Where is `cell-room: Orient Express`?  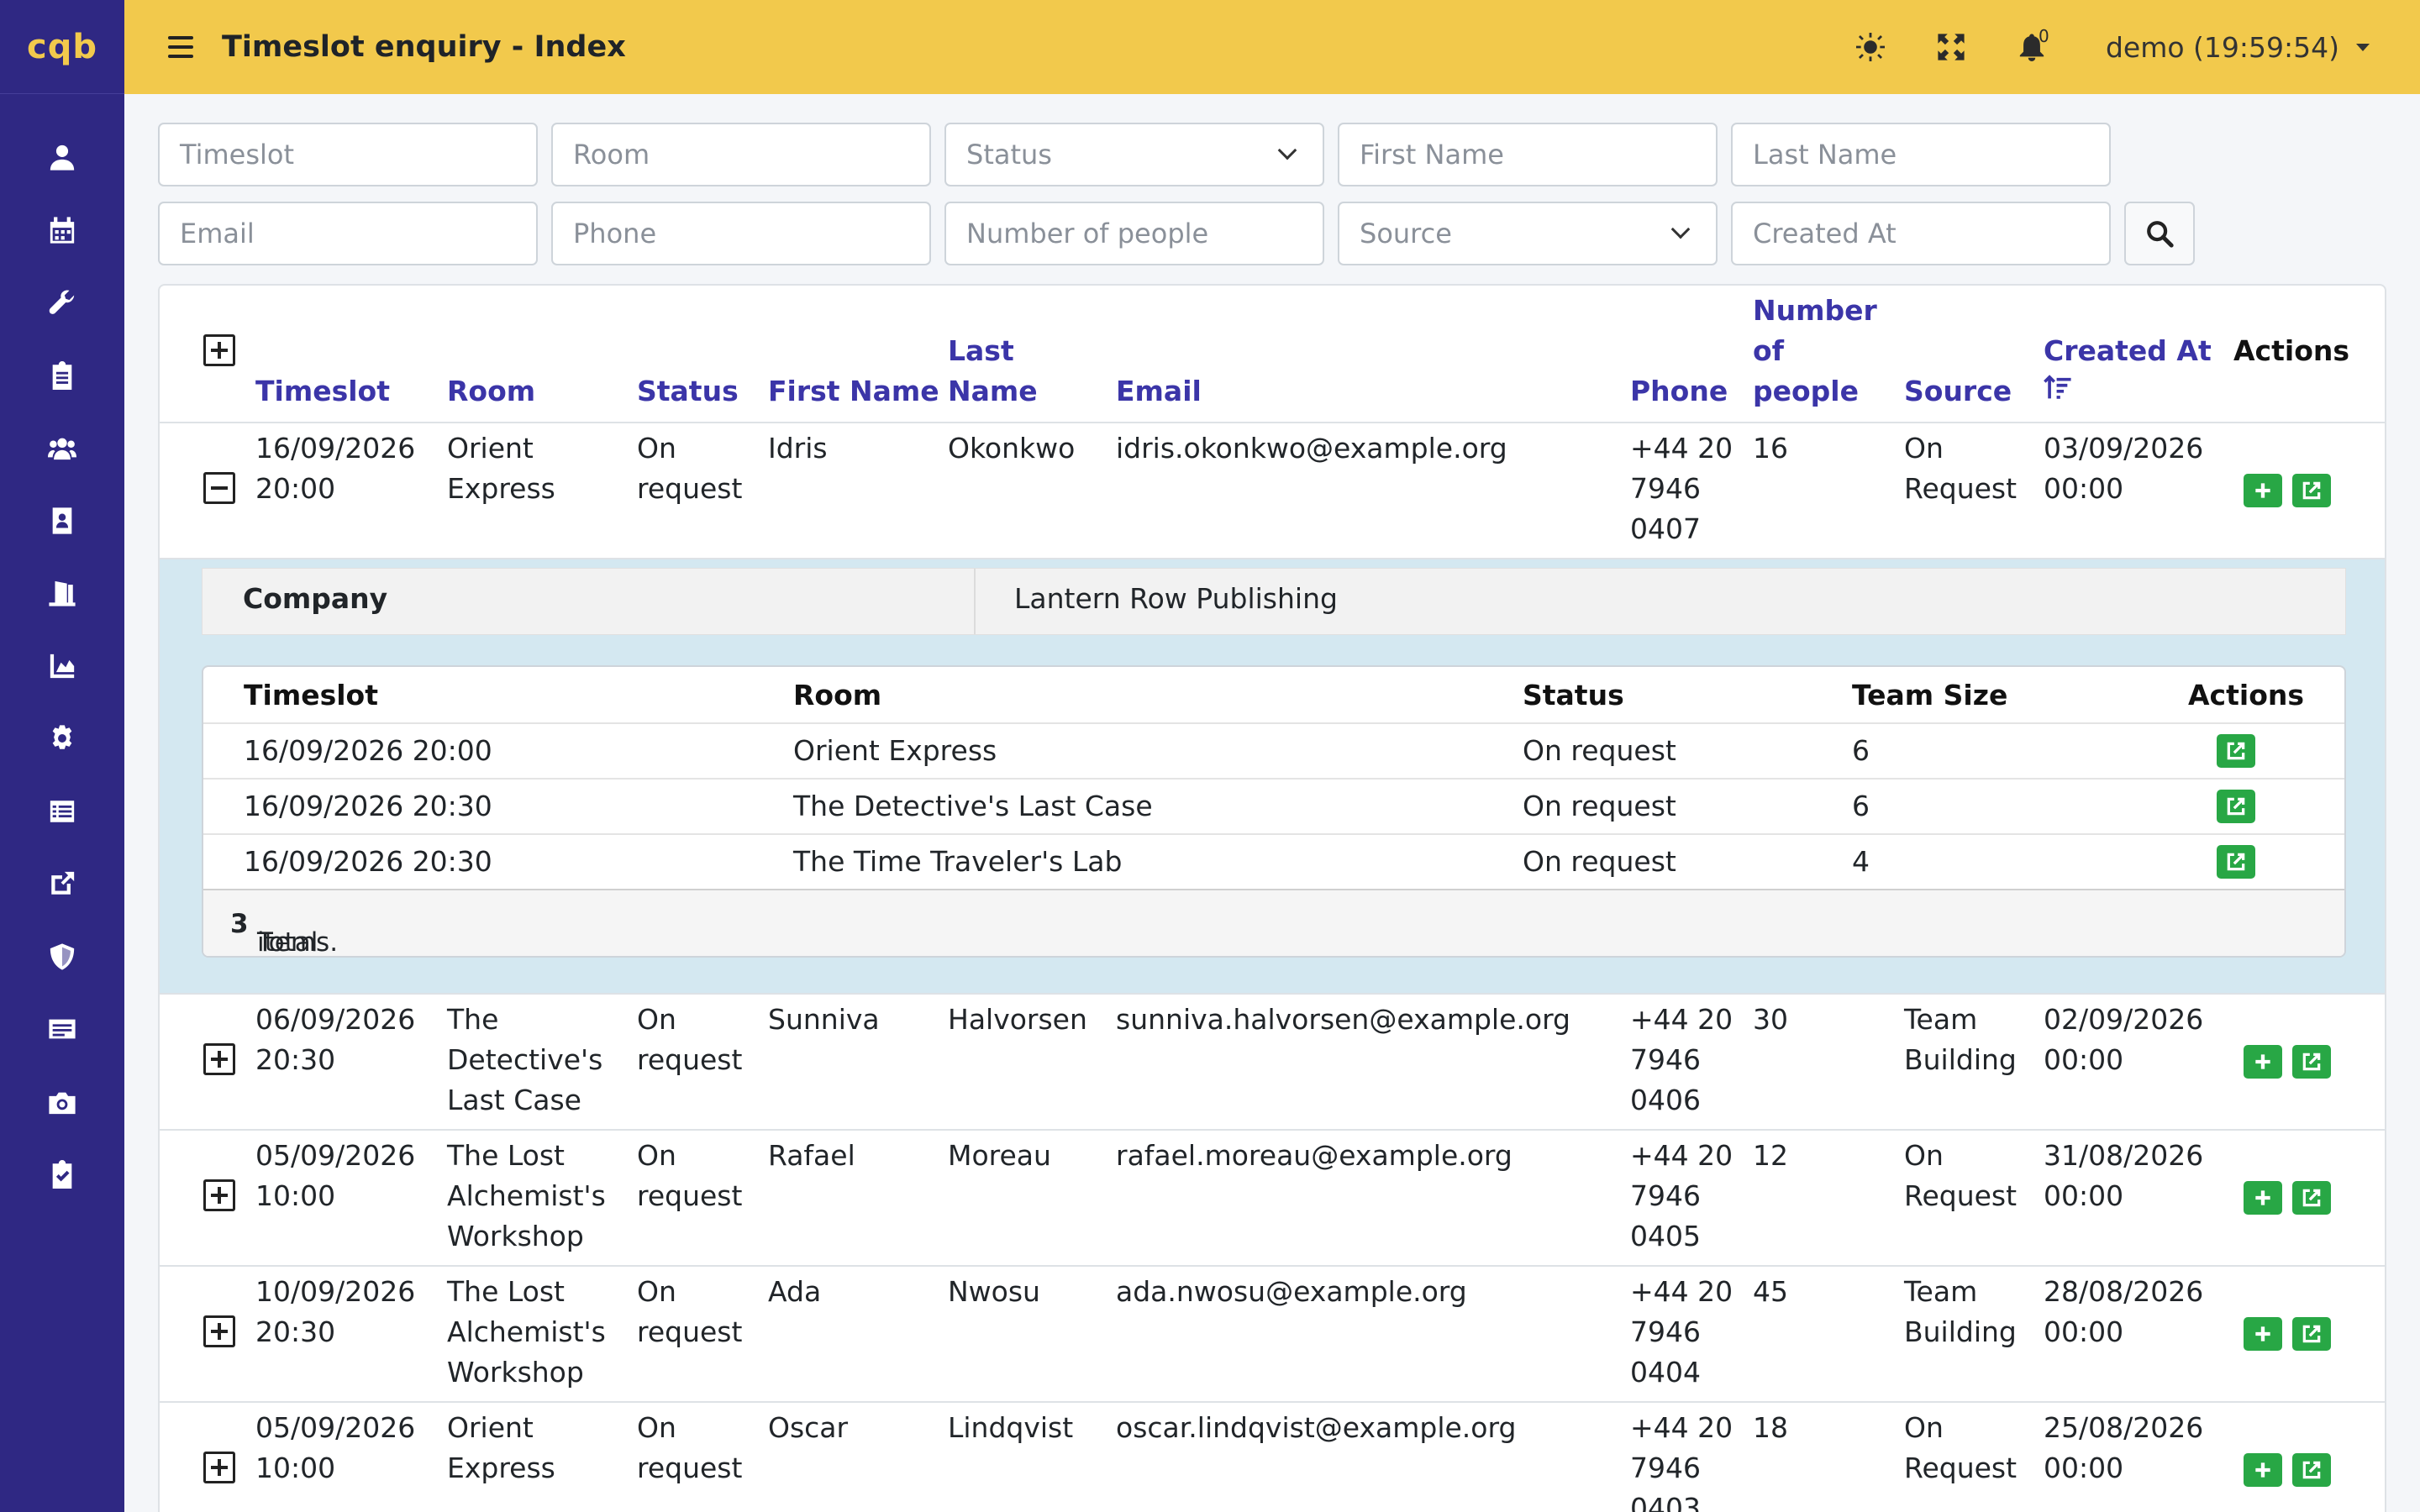 cell-room: Orient Express is located at coordinates (501, 468).